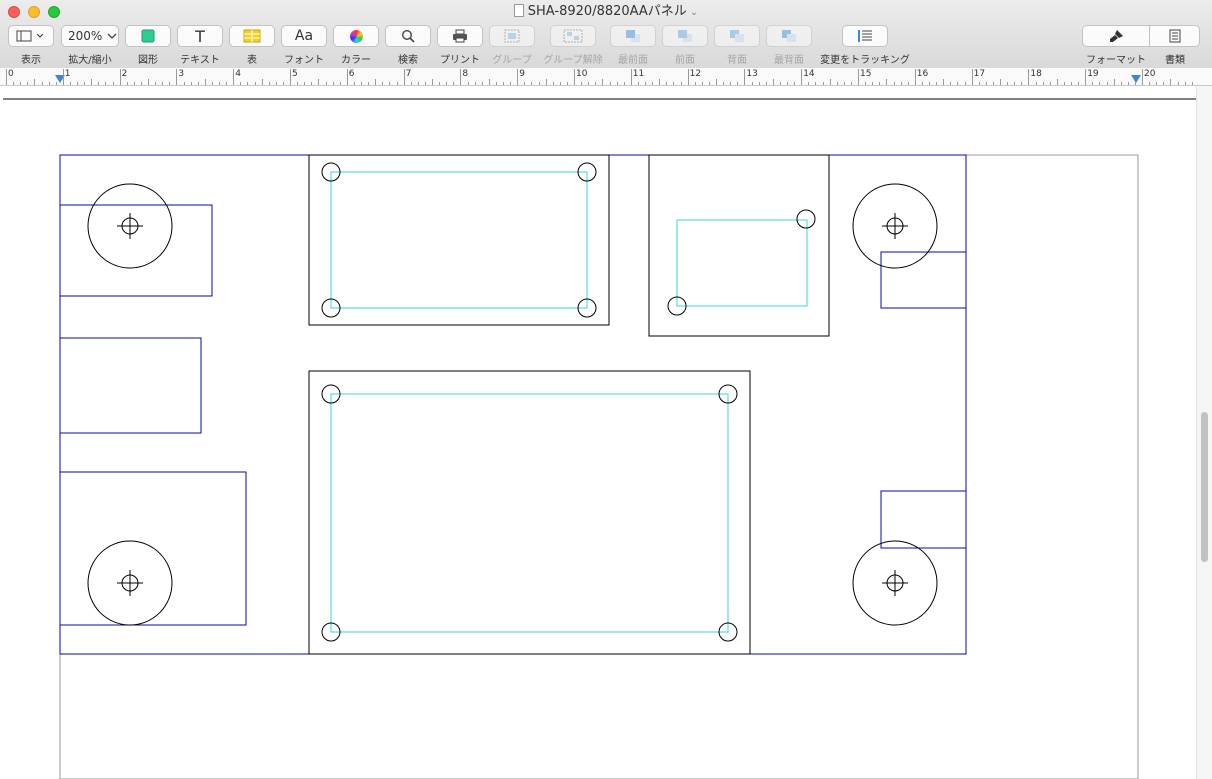 Image resolution: width=1212 pixels, height=779 pixels. I want to click on front-most-control: 最前面, so click(633, 45).